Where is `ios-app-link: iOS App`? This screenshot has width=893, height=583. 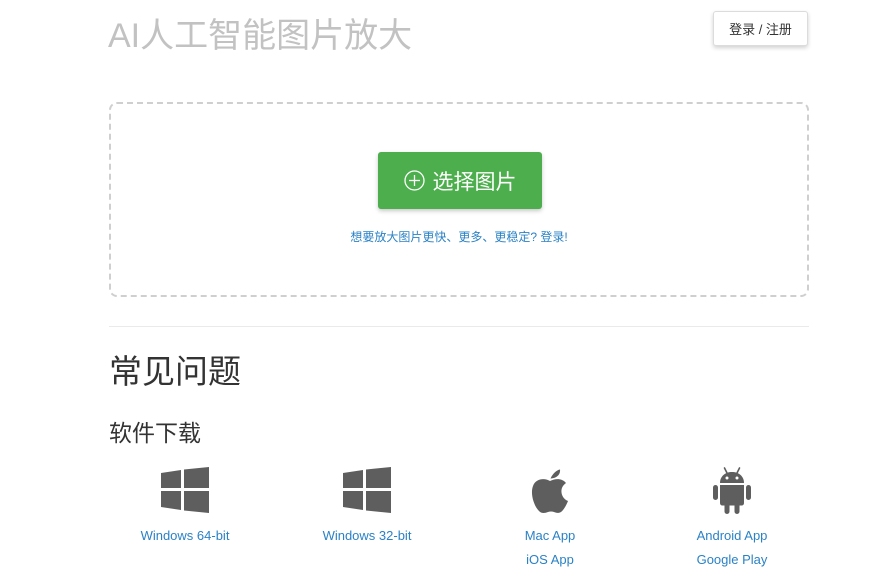 ios-app-link: iOS App is located at coordinates (550, 560).